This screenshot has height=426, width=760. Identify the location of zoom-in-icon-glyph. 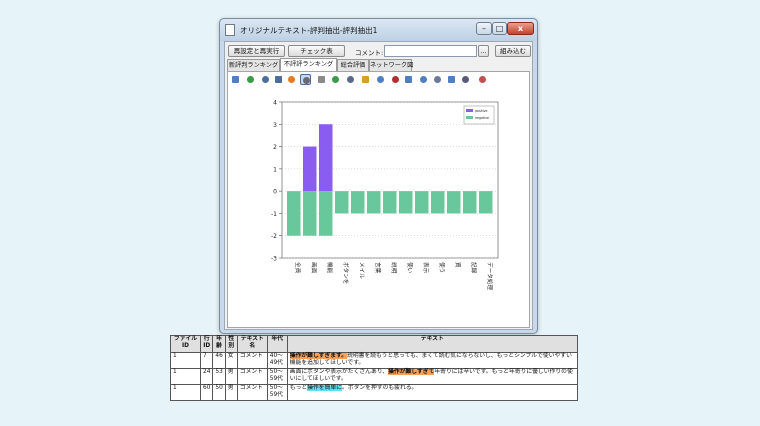
(265, 79).